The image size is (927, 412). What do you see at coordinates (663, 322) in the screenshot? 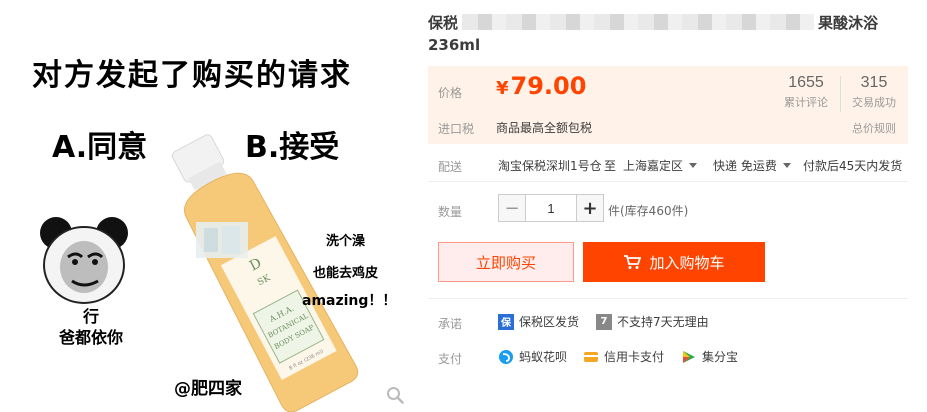
I see `promise-no-return-text: 不支持7天无理由` at bounding box center [663, 322].